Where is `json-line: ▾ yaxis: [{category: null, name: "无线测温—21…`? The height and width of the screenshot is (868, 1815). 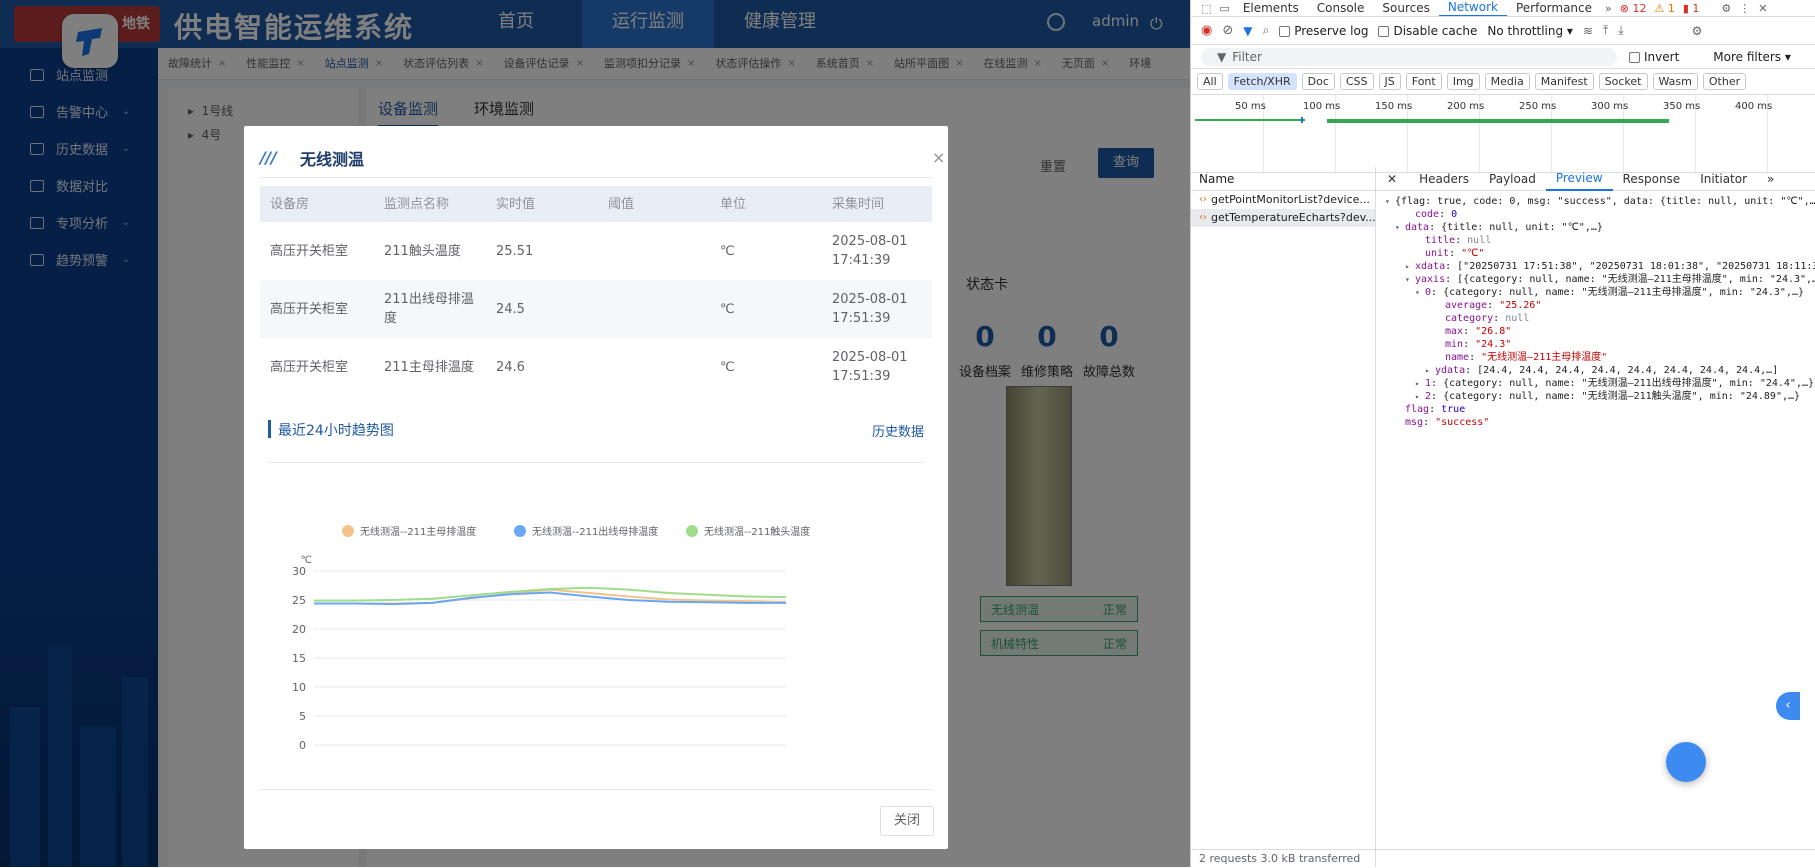
json-line: ▾ yaxis: [{category: null, name: "无线测温—21… is located at coordinates (1596, 279).